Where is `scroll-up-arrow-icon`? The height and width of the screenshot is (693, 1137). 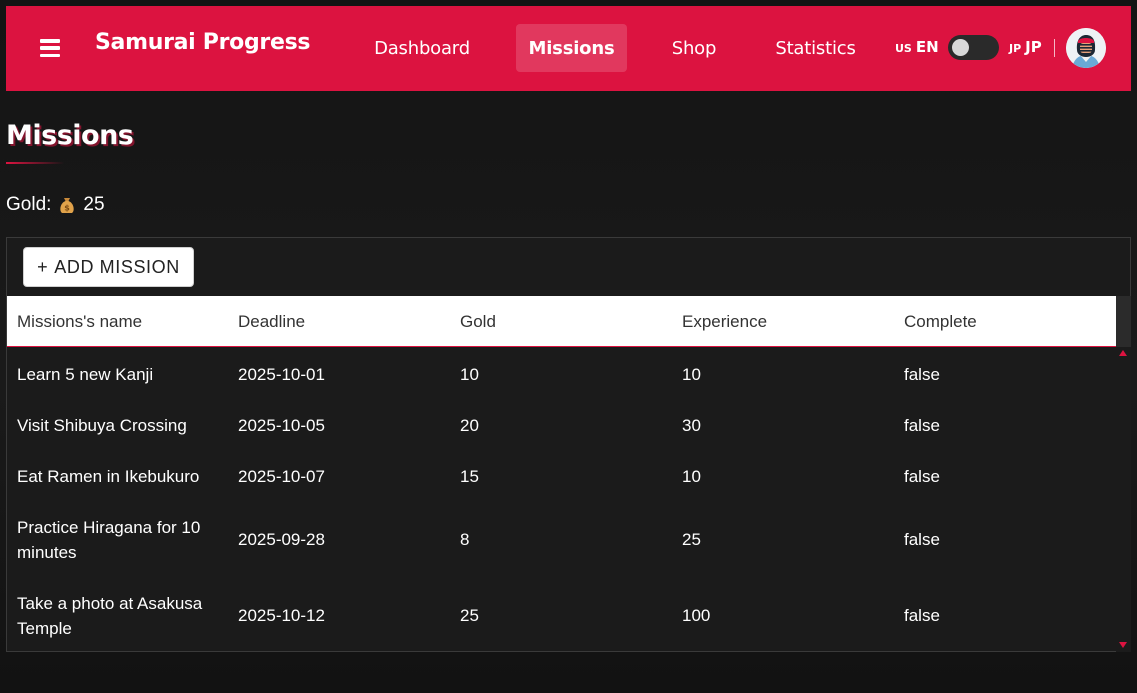
scroll-up-arrow-icon is located at coordinates (1123, 353).